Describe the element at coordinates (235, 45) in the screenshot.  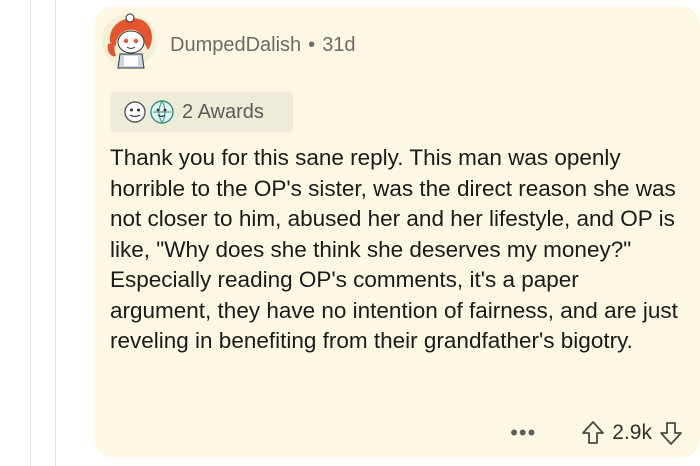
I see `author-name: DumpedDalish` at that location.